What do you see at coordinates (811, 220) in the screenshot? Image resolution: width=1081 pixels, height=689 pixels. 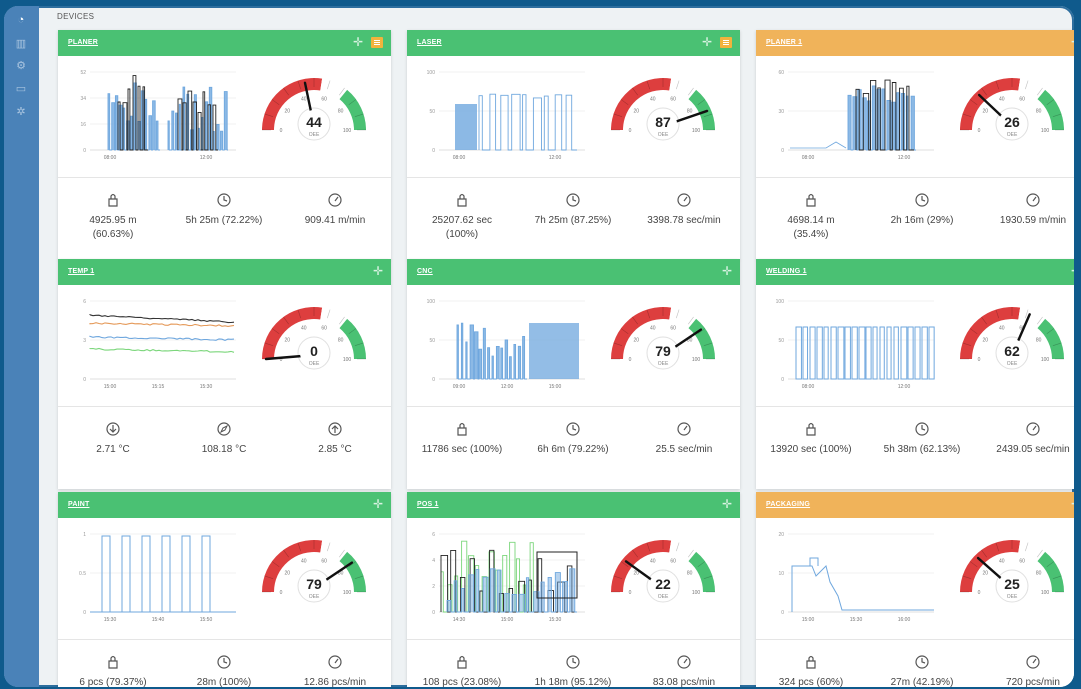 I see `stat-value: 4698.14 m` at bounding box center [811, 220].